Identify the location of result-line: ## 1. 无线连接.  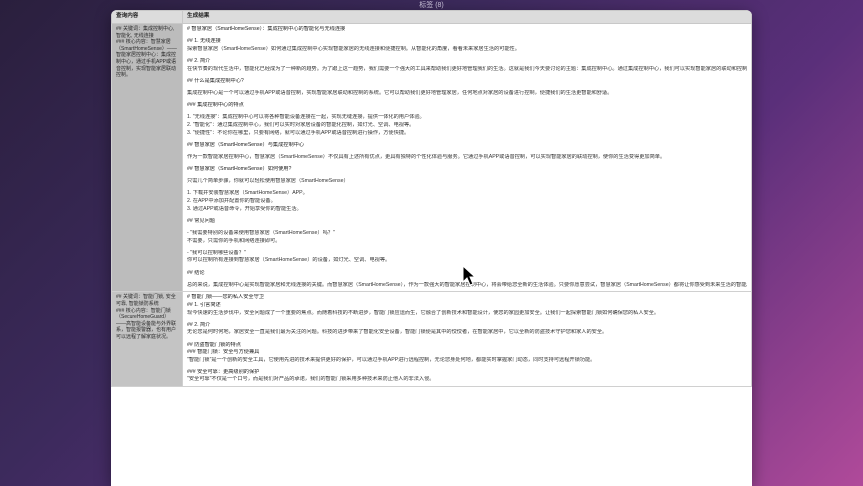
(204, 41).